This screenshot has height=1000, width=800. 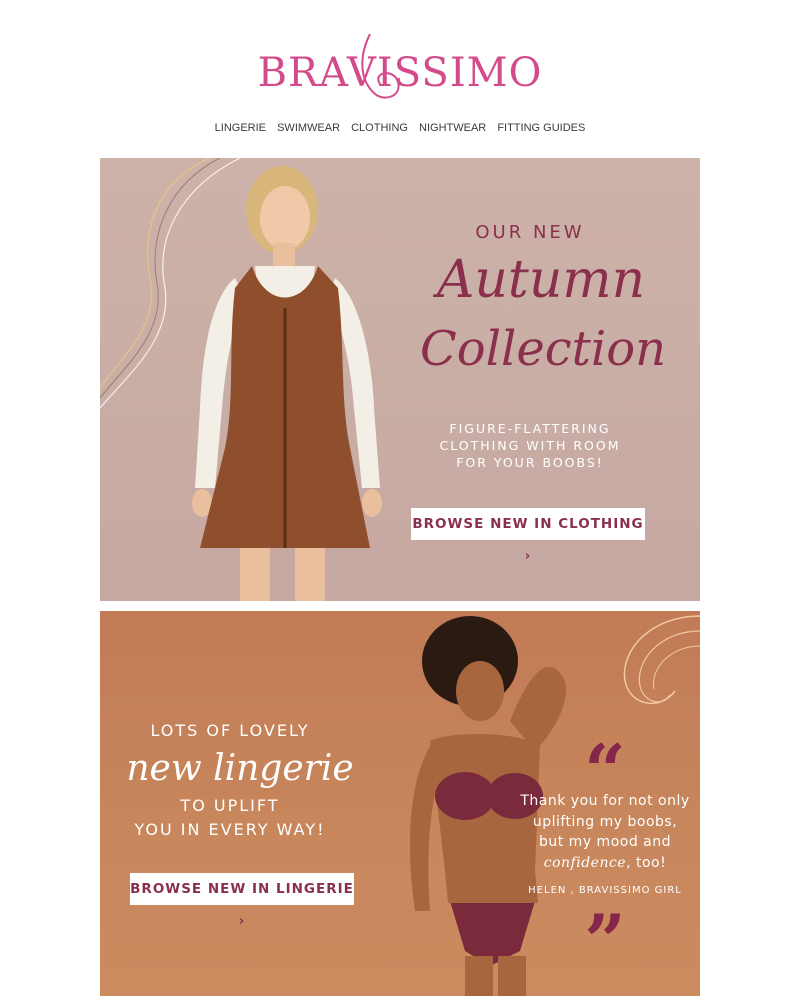 I want to click on logo: BRAVISSIMO, so click(x=400, y=63).